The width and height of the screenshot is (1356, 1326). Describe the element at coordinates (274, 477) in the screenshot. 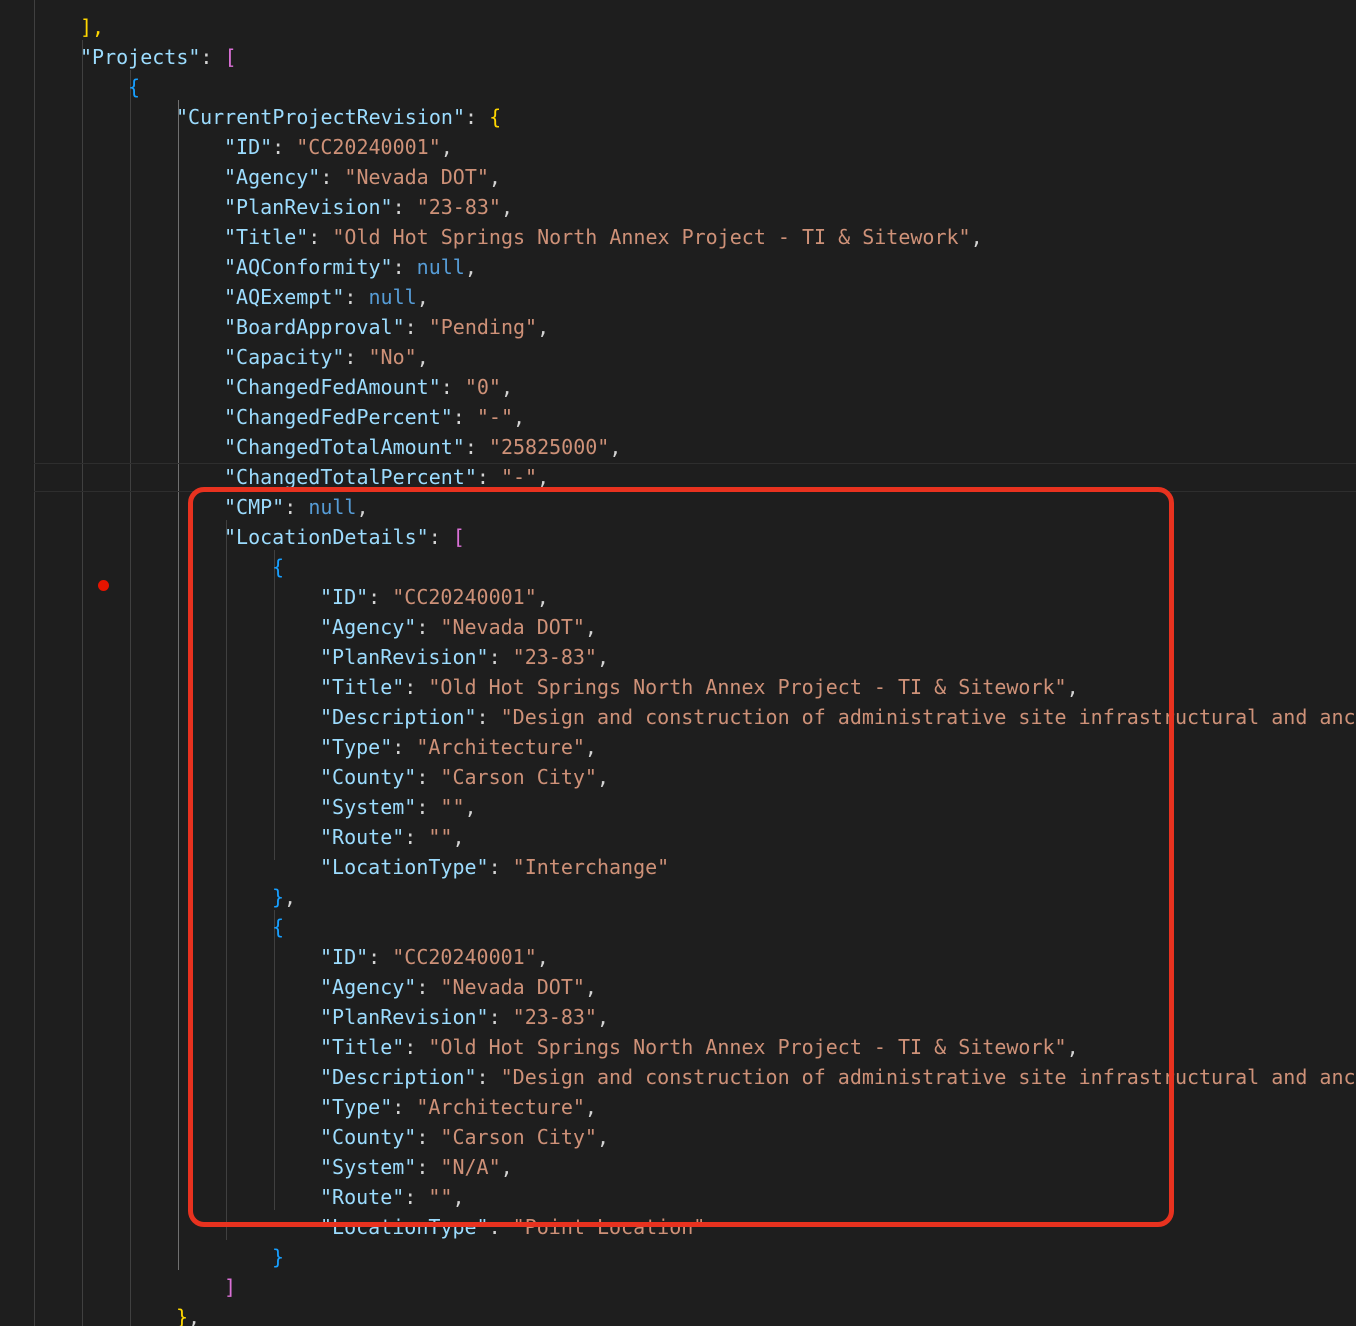

I see `code-line: "ChangedTotalPercent": "-",` at that location.